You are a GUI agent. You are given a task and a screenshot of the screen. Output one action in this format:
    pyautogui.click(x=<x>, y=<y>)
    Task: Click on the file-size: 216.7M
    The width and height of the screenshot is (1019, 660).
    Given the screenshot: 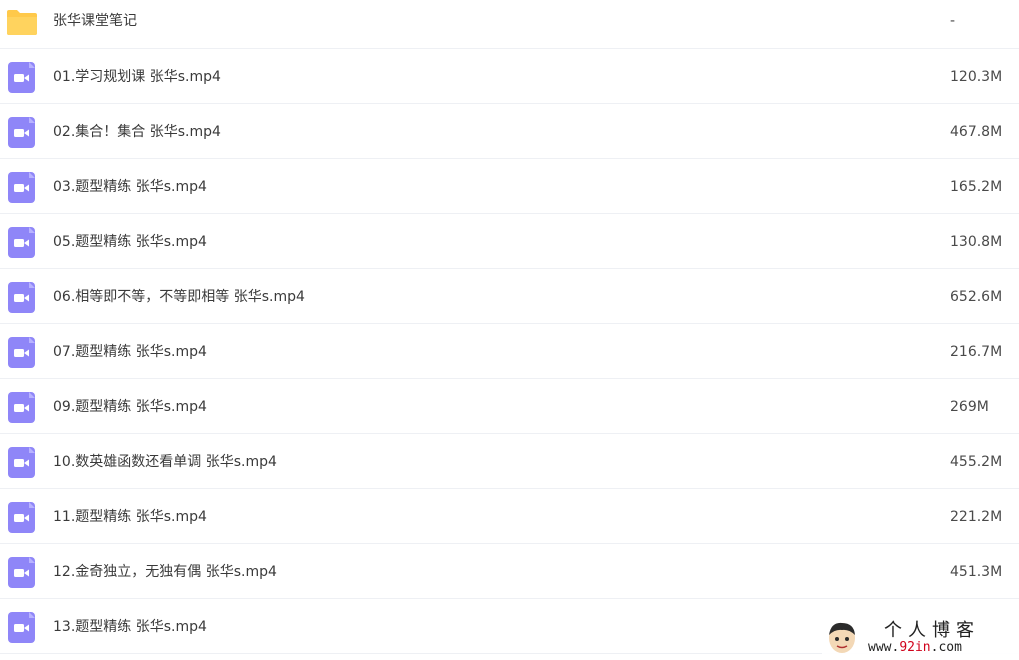 What is the action you would take?
    pyautogui.click(x=976, y=352)
    